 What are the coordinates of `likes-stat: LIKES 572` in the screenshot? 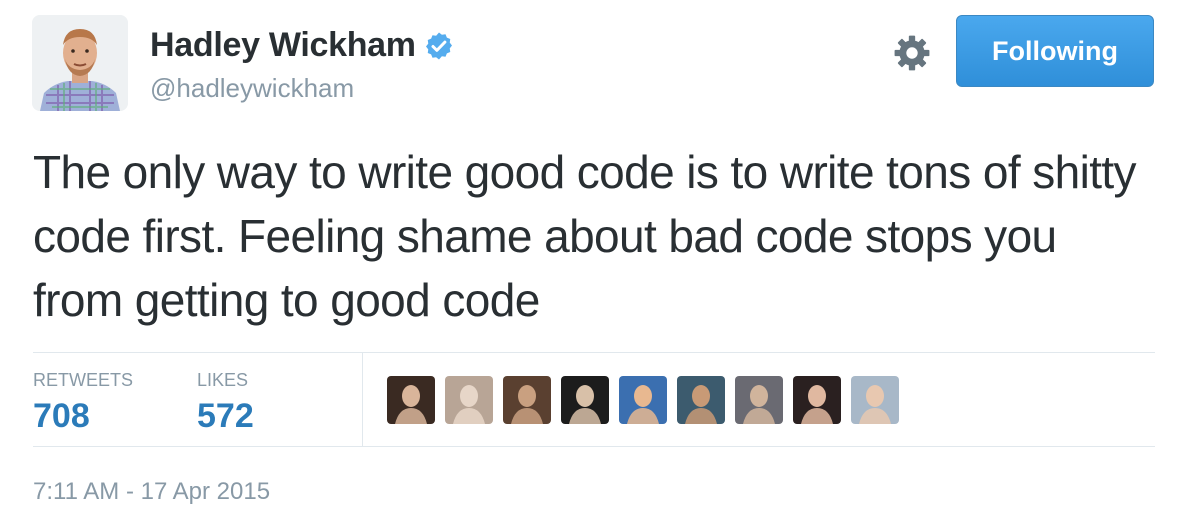 It's located at (225, 403).